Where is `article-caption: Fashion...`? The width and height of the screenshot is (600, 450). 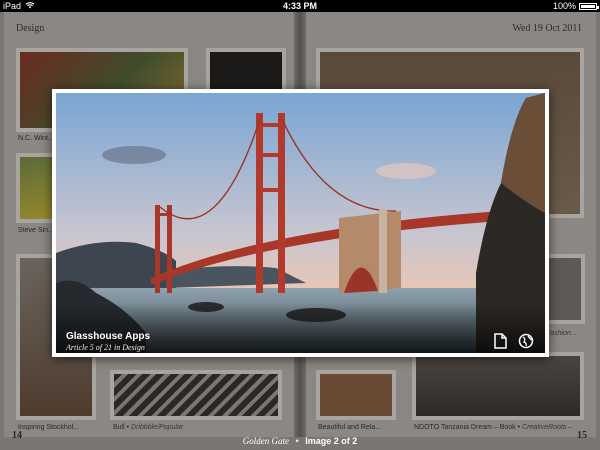 article-caption: Fashion... is located at coordinates (561, 333).